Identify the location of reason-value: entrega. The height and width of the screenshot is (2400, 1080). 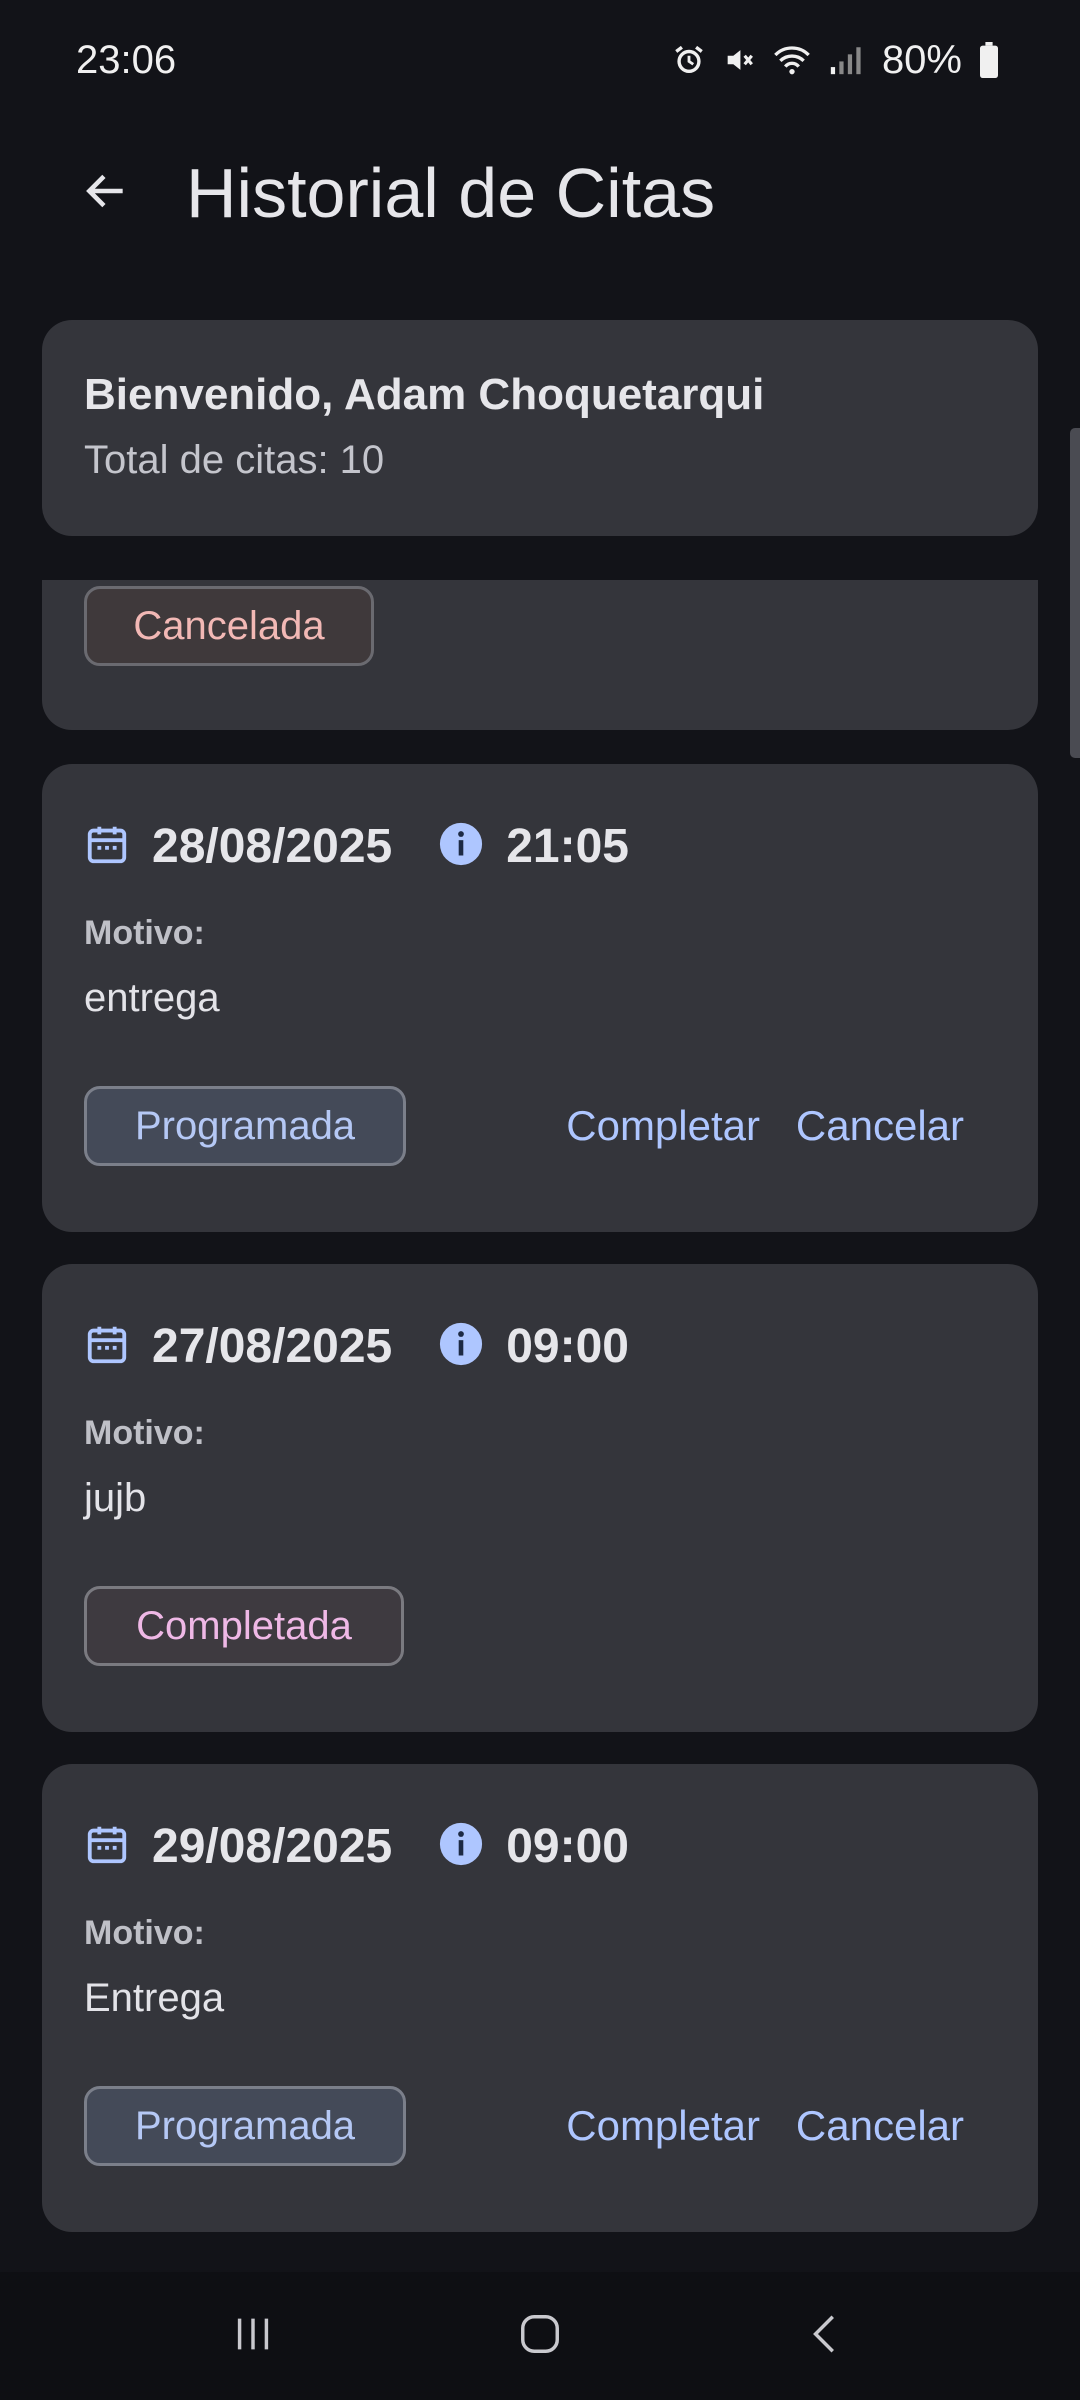
(152, 998).